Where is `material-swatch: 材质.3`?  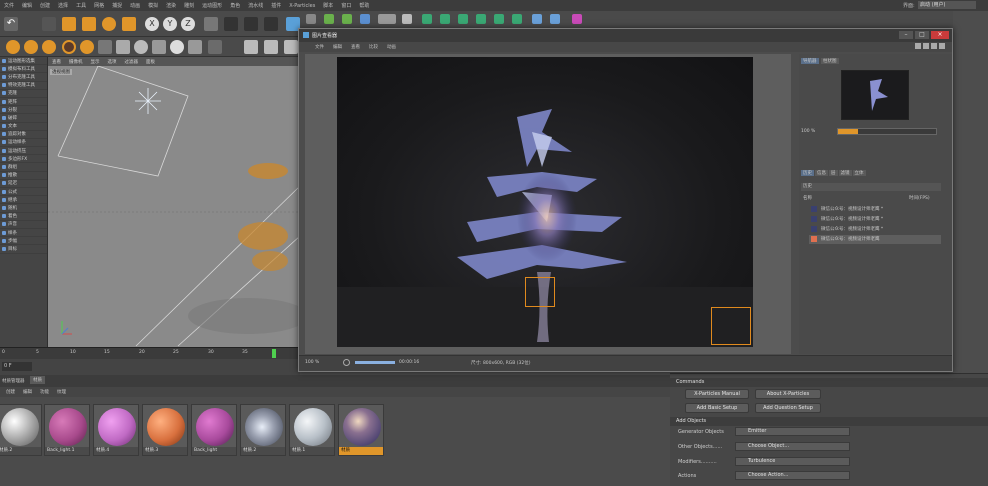
material-swatch: 材质.3 is located at coordinates (165, 430).